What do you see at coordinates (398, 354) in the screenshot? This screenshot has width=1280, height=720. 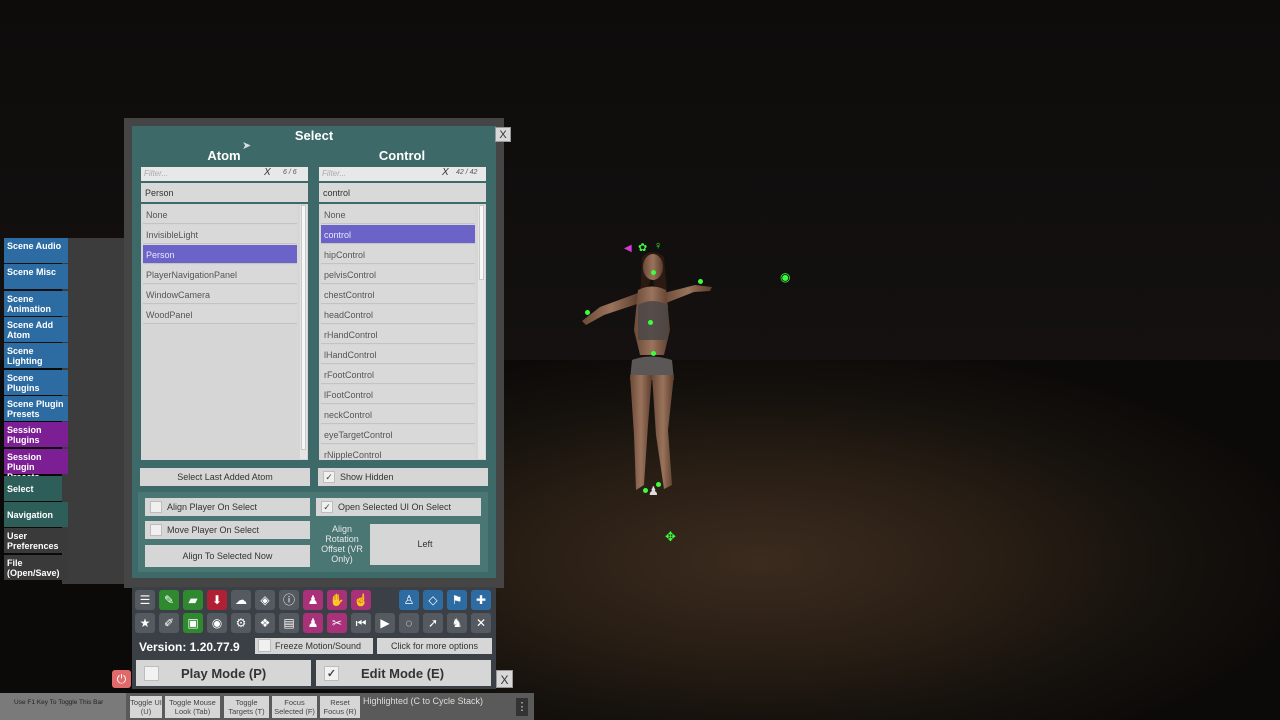 I see `list-item: lHandControl` at bounding box center [398, 354].